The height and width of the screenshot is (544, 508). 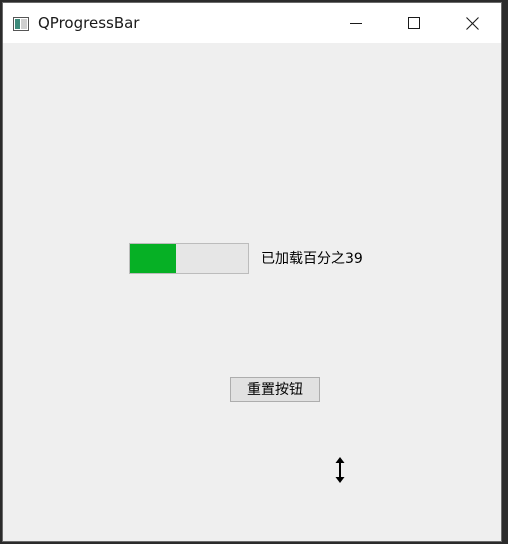 I want to click on qt-app-icon, so click(x=21, y=23).